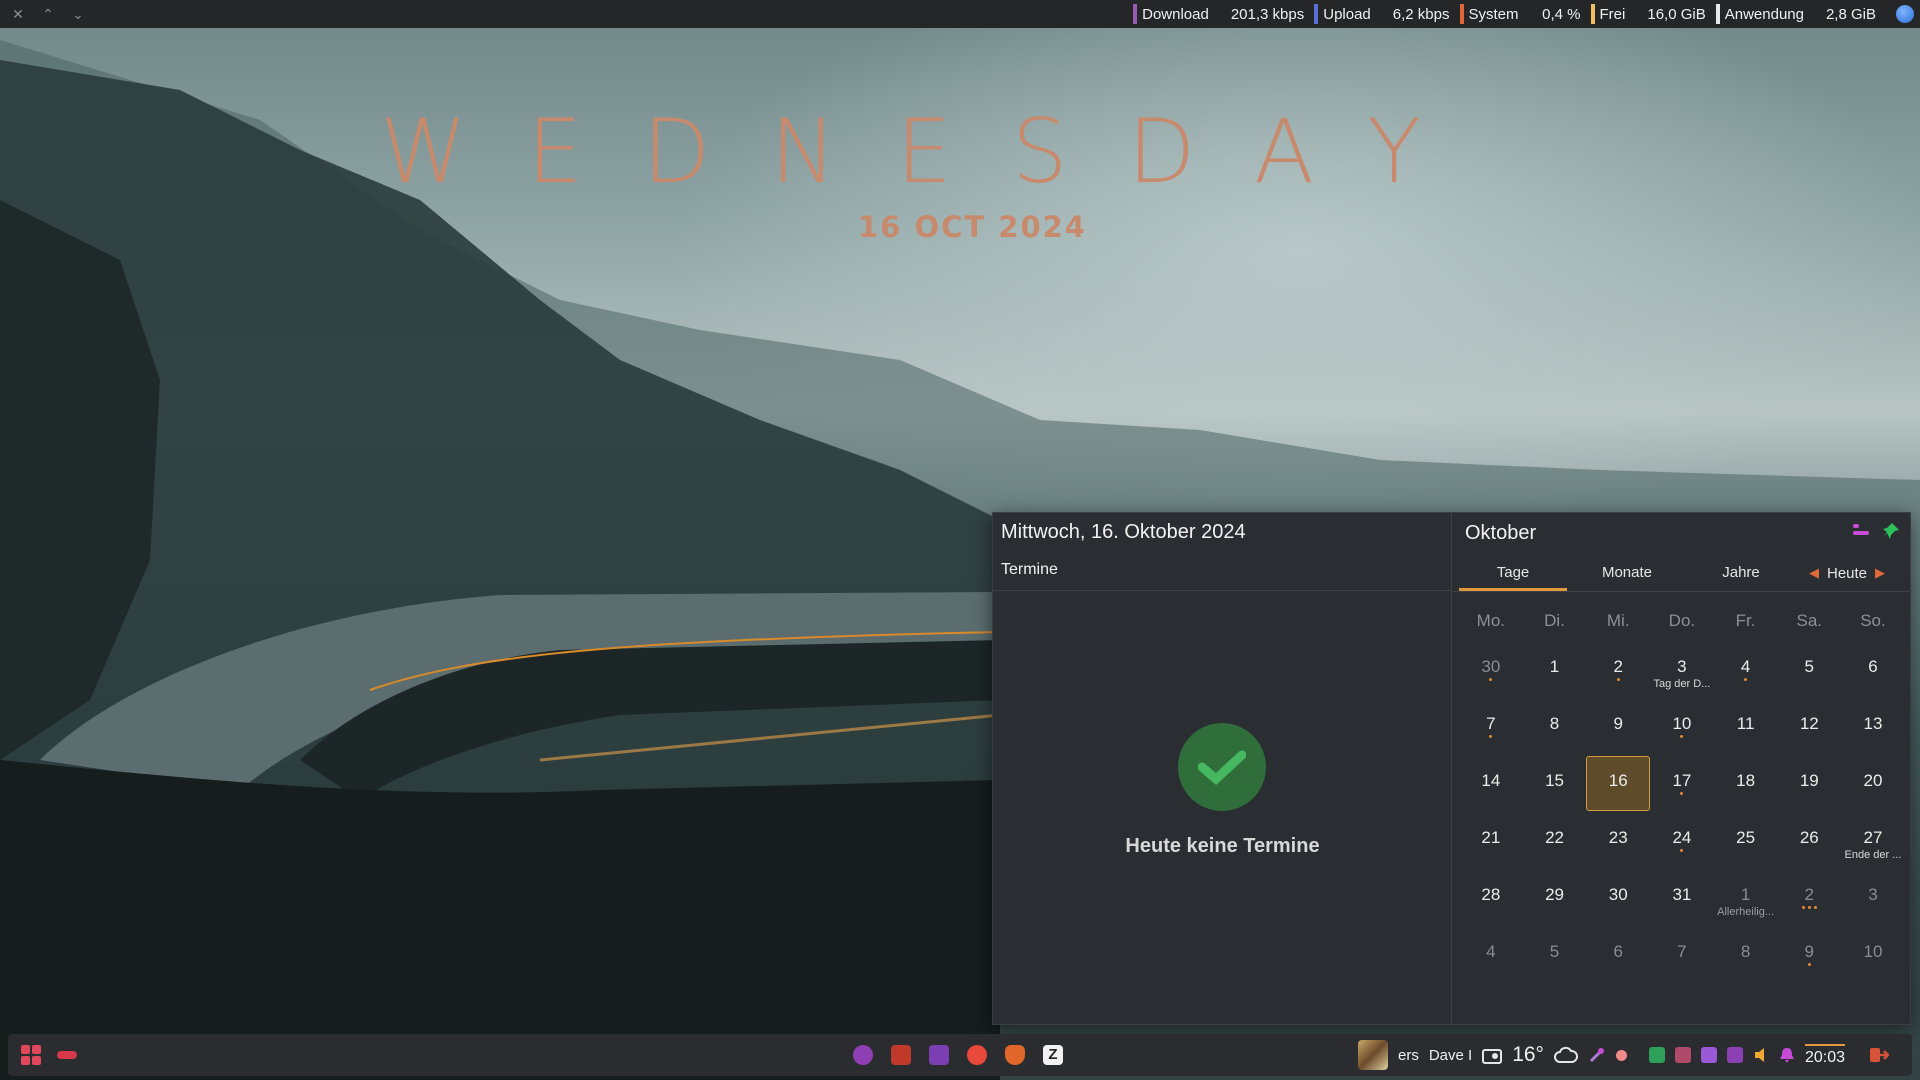  Describe the element at coordinates (1746, 726) in the screenshot. I see `day-cell: 11` at that location.